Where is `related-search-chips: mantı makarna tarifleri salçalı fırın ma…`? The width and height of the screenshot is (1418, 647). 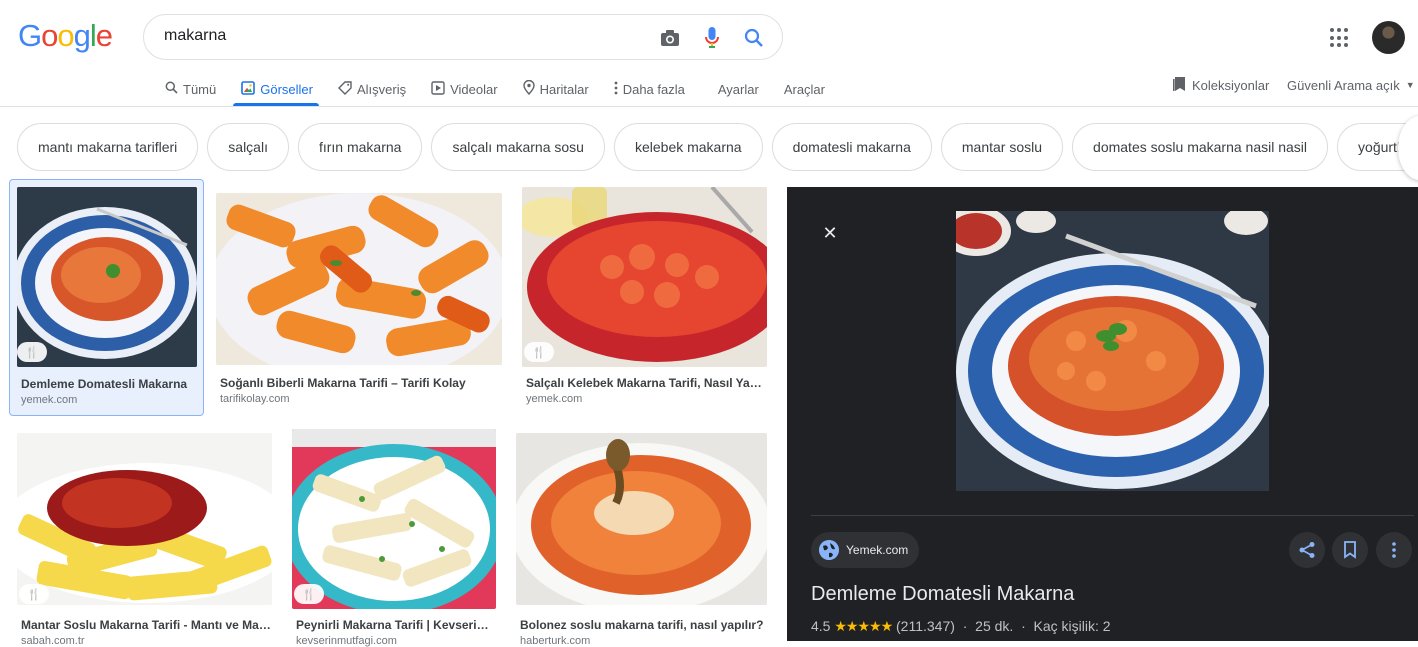 related-search-chips: mantı makarna tarifleri salçalı fırın ma… is located at coordinates (717, 147).